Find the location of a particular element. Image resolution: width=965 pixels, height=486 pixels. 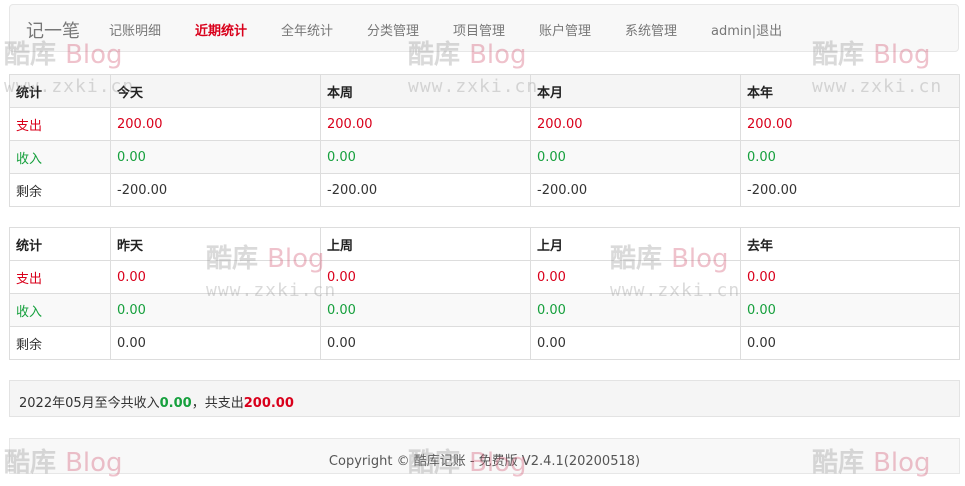

table-row-balance: 剩余 0.00 0.00 0.00 0.00 is located at coordinates (484, 343).